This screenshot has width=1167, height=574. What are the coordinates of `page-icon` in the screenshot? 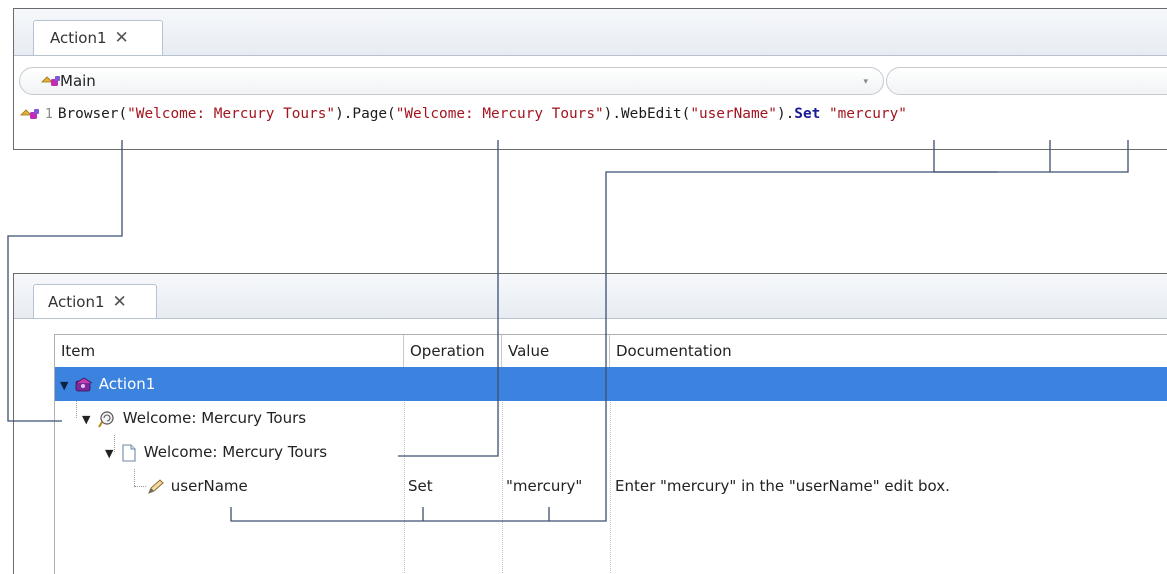 It's located at (129, 452).